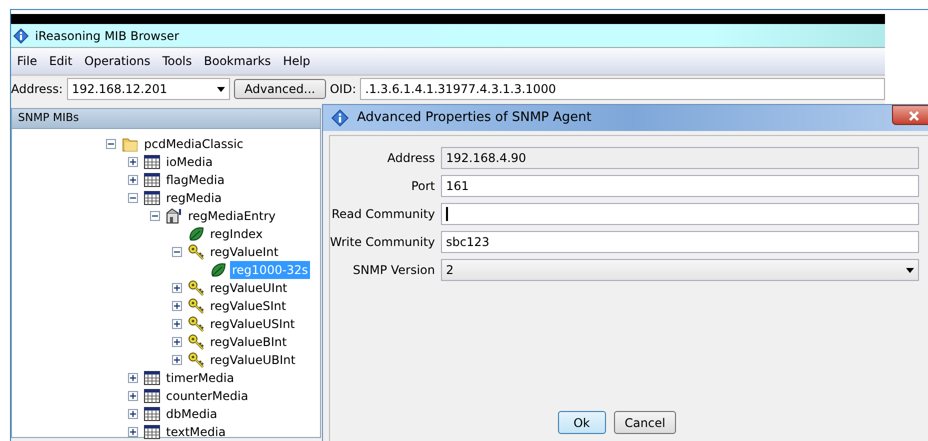 The height and width of the screenshot is (441, 928). What do you see at coordinates (196, 432) in the screenshot?
I see `tree-node: textMedia` at bounding box center [196, 432].